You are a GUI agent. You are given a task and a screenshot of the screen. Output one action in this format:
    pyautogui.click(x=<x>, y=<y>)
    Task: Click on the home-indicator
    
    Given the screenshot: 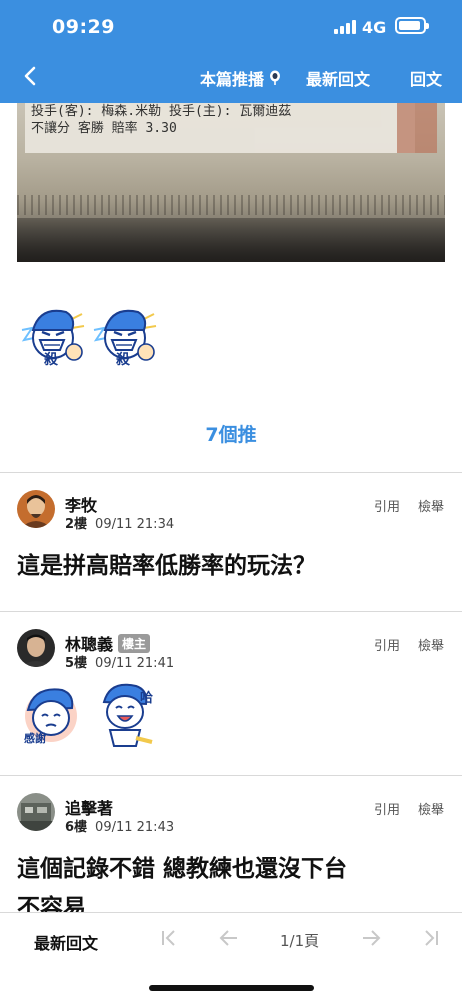 What is the action you would take?
    pyautogui.click(x=231, y=988)
    